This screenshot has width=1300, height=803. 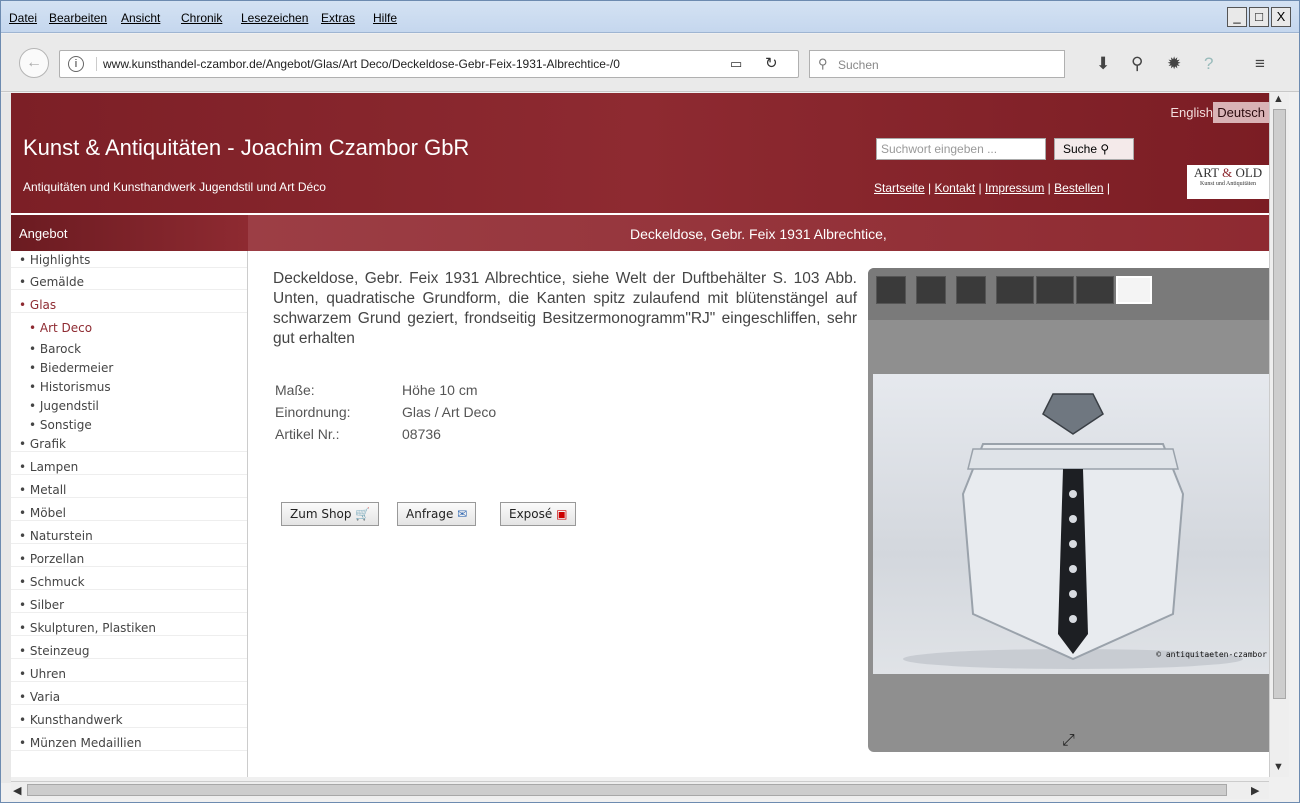 I want to click on sidebar-item-grafik: • Grafik, so click(x=129, y=444).